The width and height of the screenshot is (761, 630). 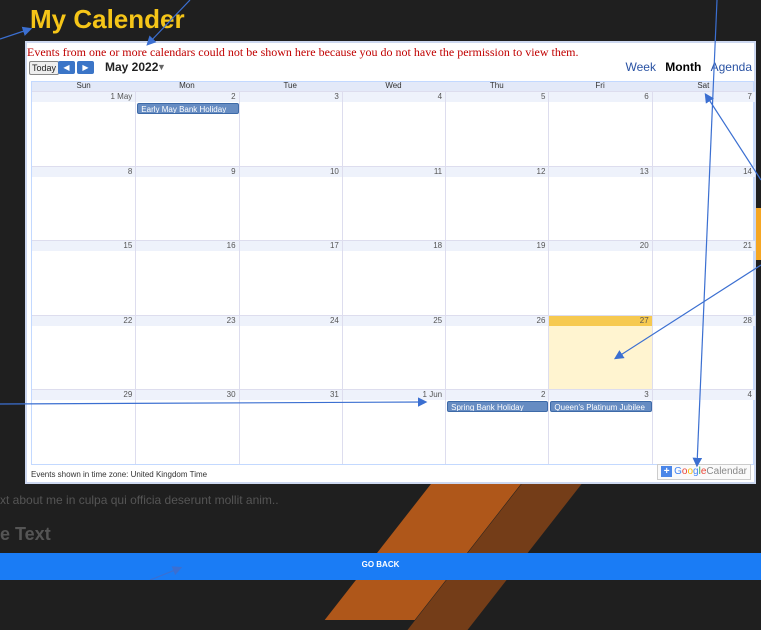 I want to click on next-month-button: ▶, so click(x=85, y=67).